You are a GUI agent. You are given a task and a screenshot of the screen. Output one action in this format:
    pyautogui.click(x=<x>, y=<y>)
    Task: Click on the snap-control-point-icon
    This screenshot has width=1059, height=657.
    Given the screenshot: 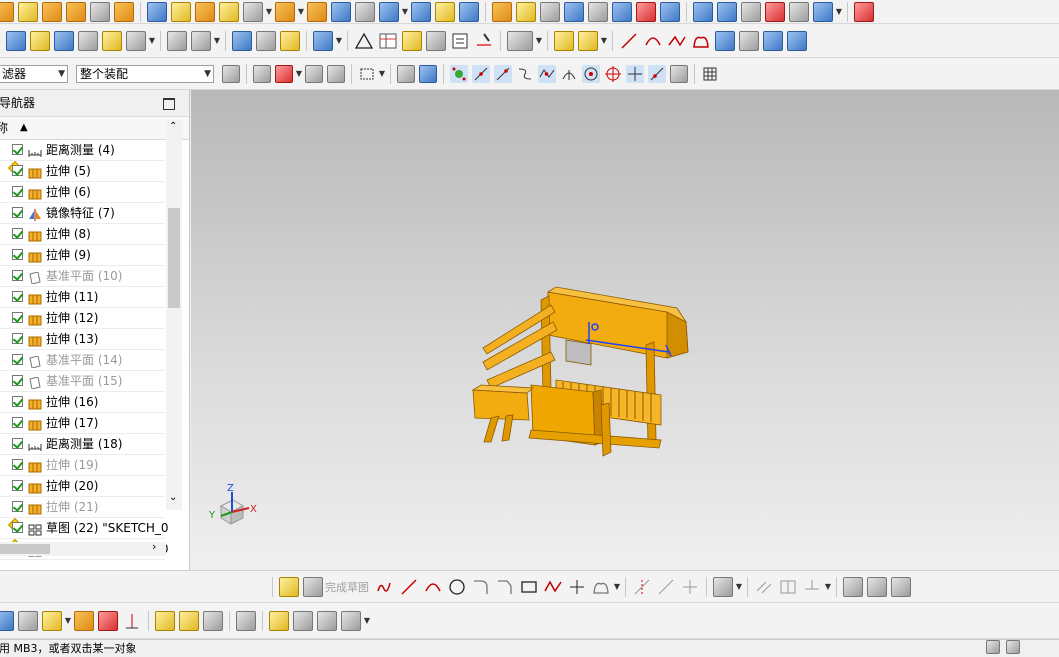 What is the action you would take?
    pyautogui.click(x=503, y=73)
    